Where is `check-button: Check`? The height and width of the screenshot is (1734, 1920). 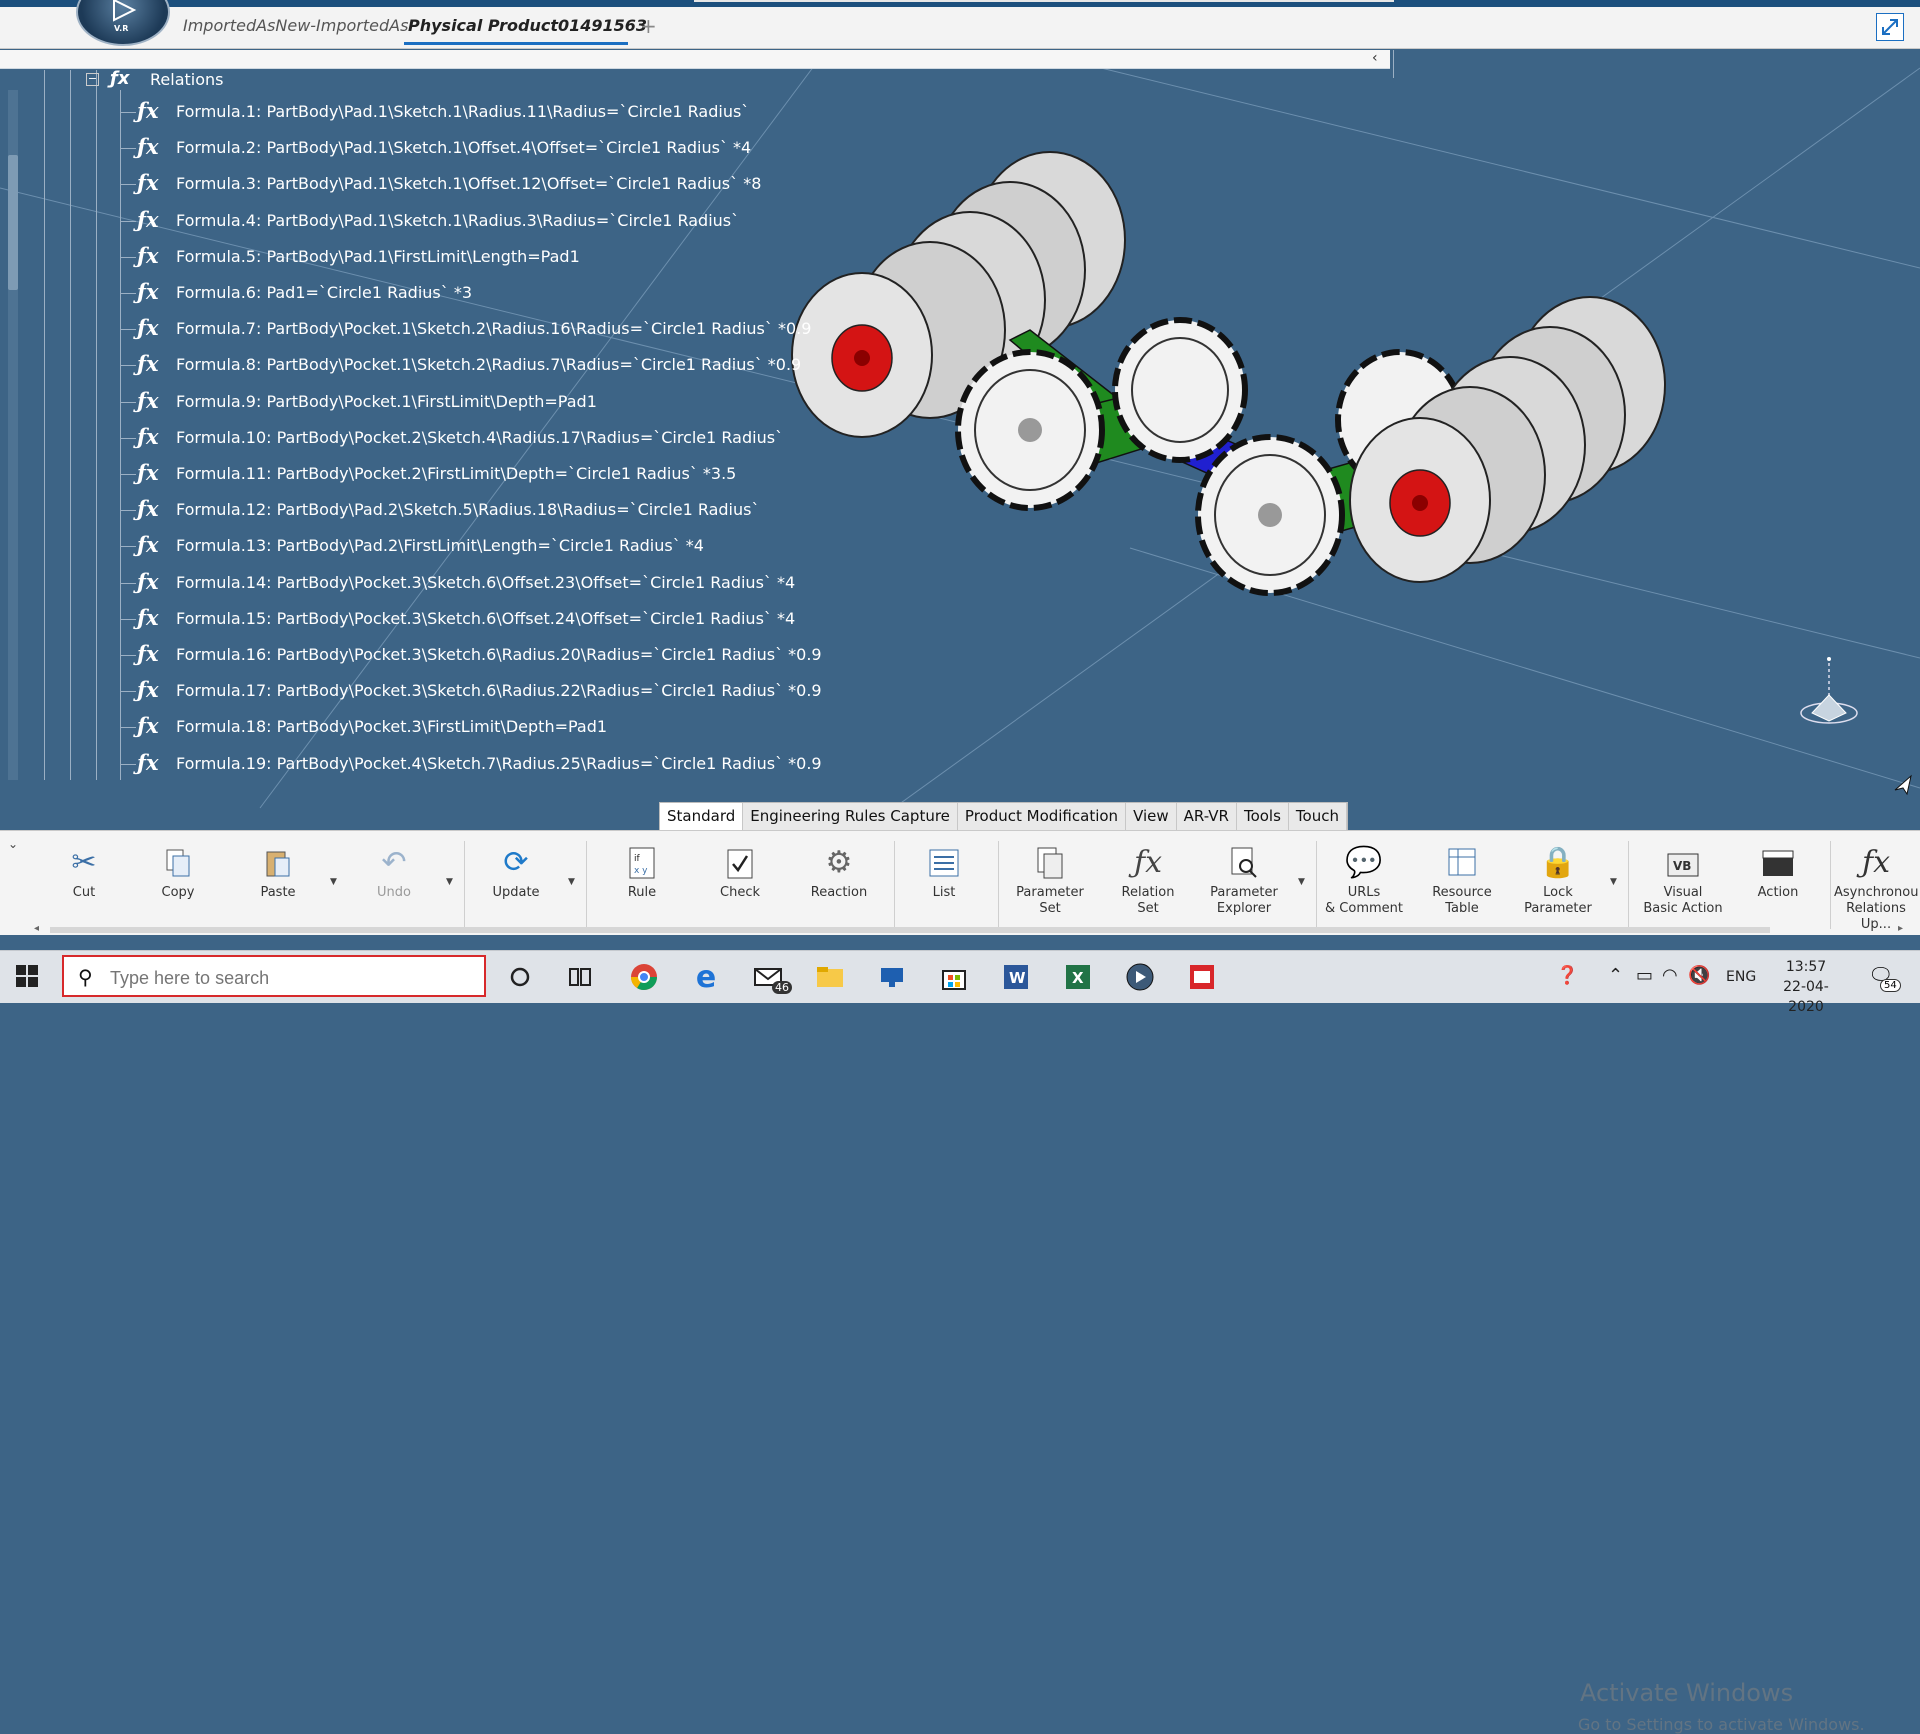 check-button: Check is located at coordinates (740, 871).